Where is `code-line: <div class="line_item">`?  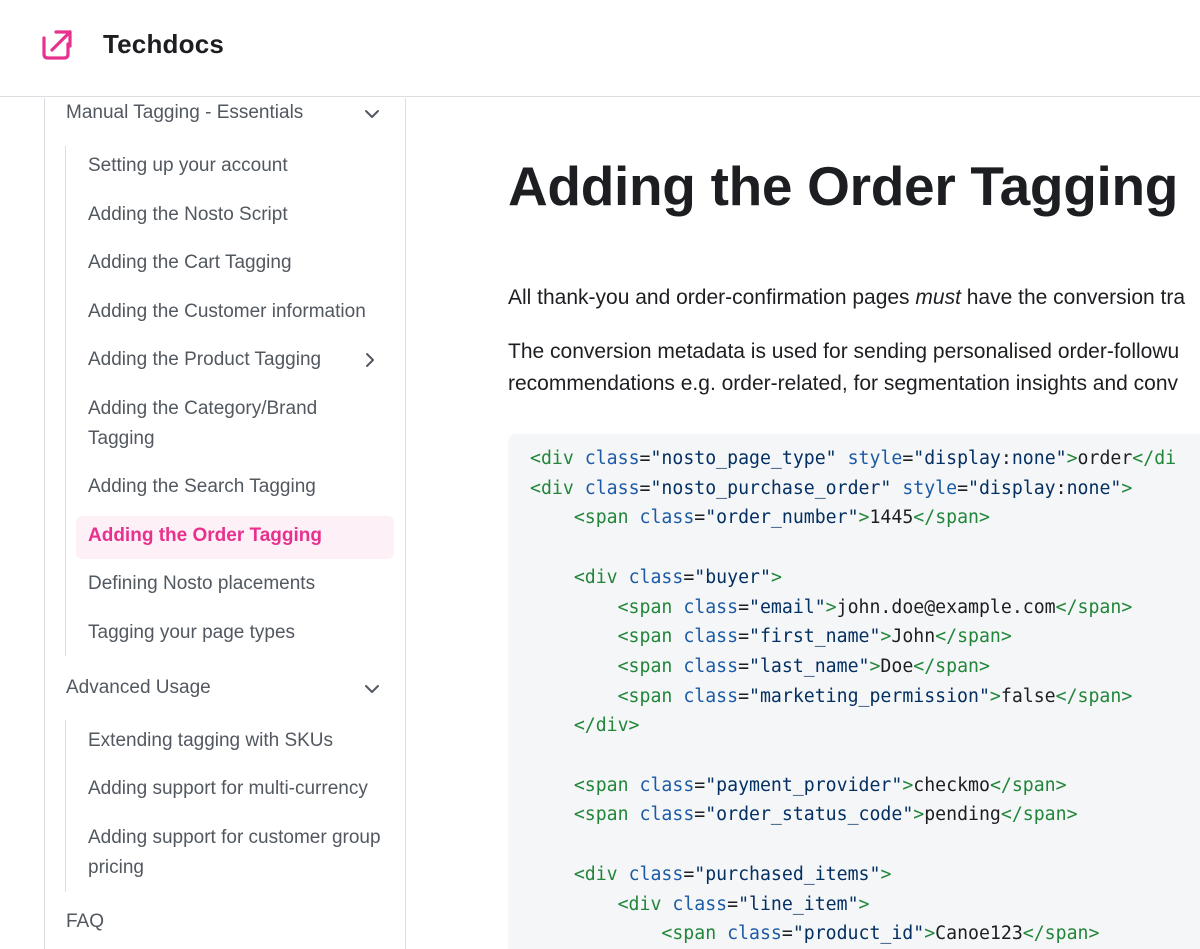
code-line: <div class="line_item"> is located at coordinates (853, 905).